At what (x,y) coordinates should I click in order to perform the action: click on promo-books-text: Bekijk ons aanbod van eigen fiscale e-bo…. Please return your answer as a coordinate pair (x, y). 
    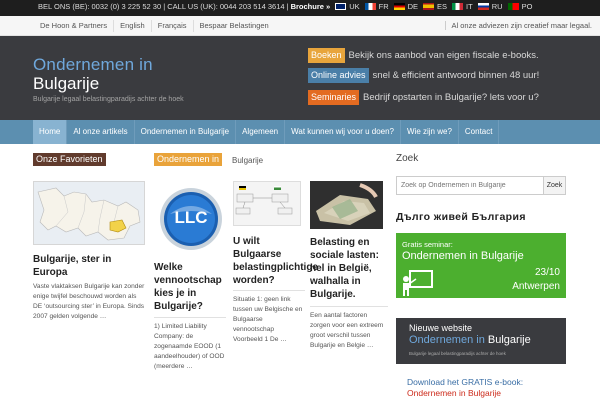
    Looking at the image, I should click on (444, 55).